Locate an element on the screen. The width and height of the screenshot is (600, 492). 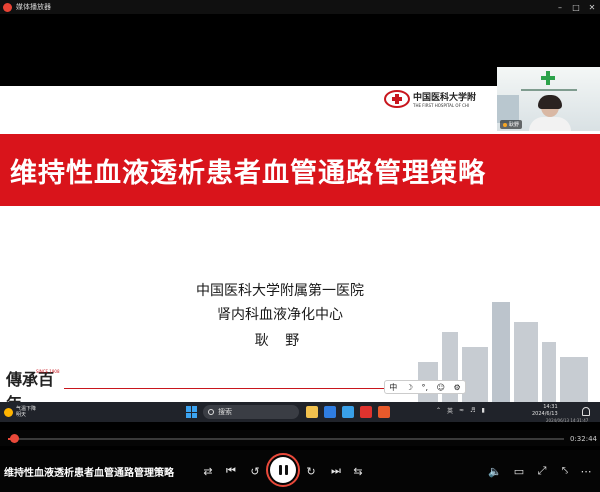
weather-widget: 气温下降 明天 is located at coordinates (20, 412).